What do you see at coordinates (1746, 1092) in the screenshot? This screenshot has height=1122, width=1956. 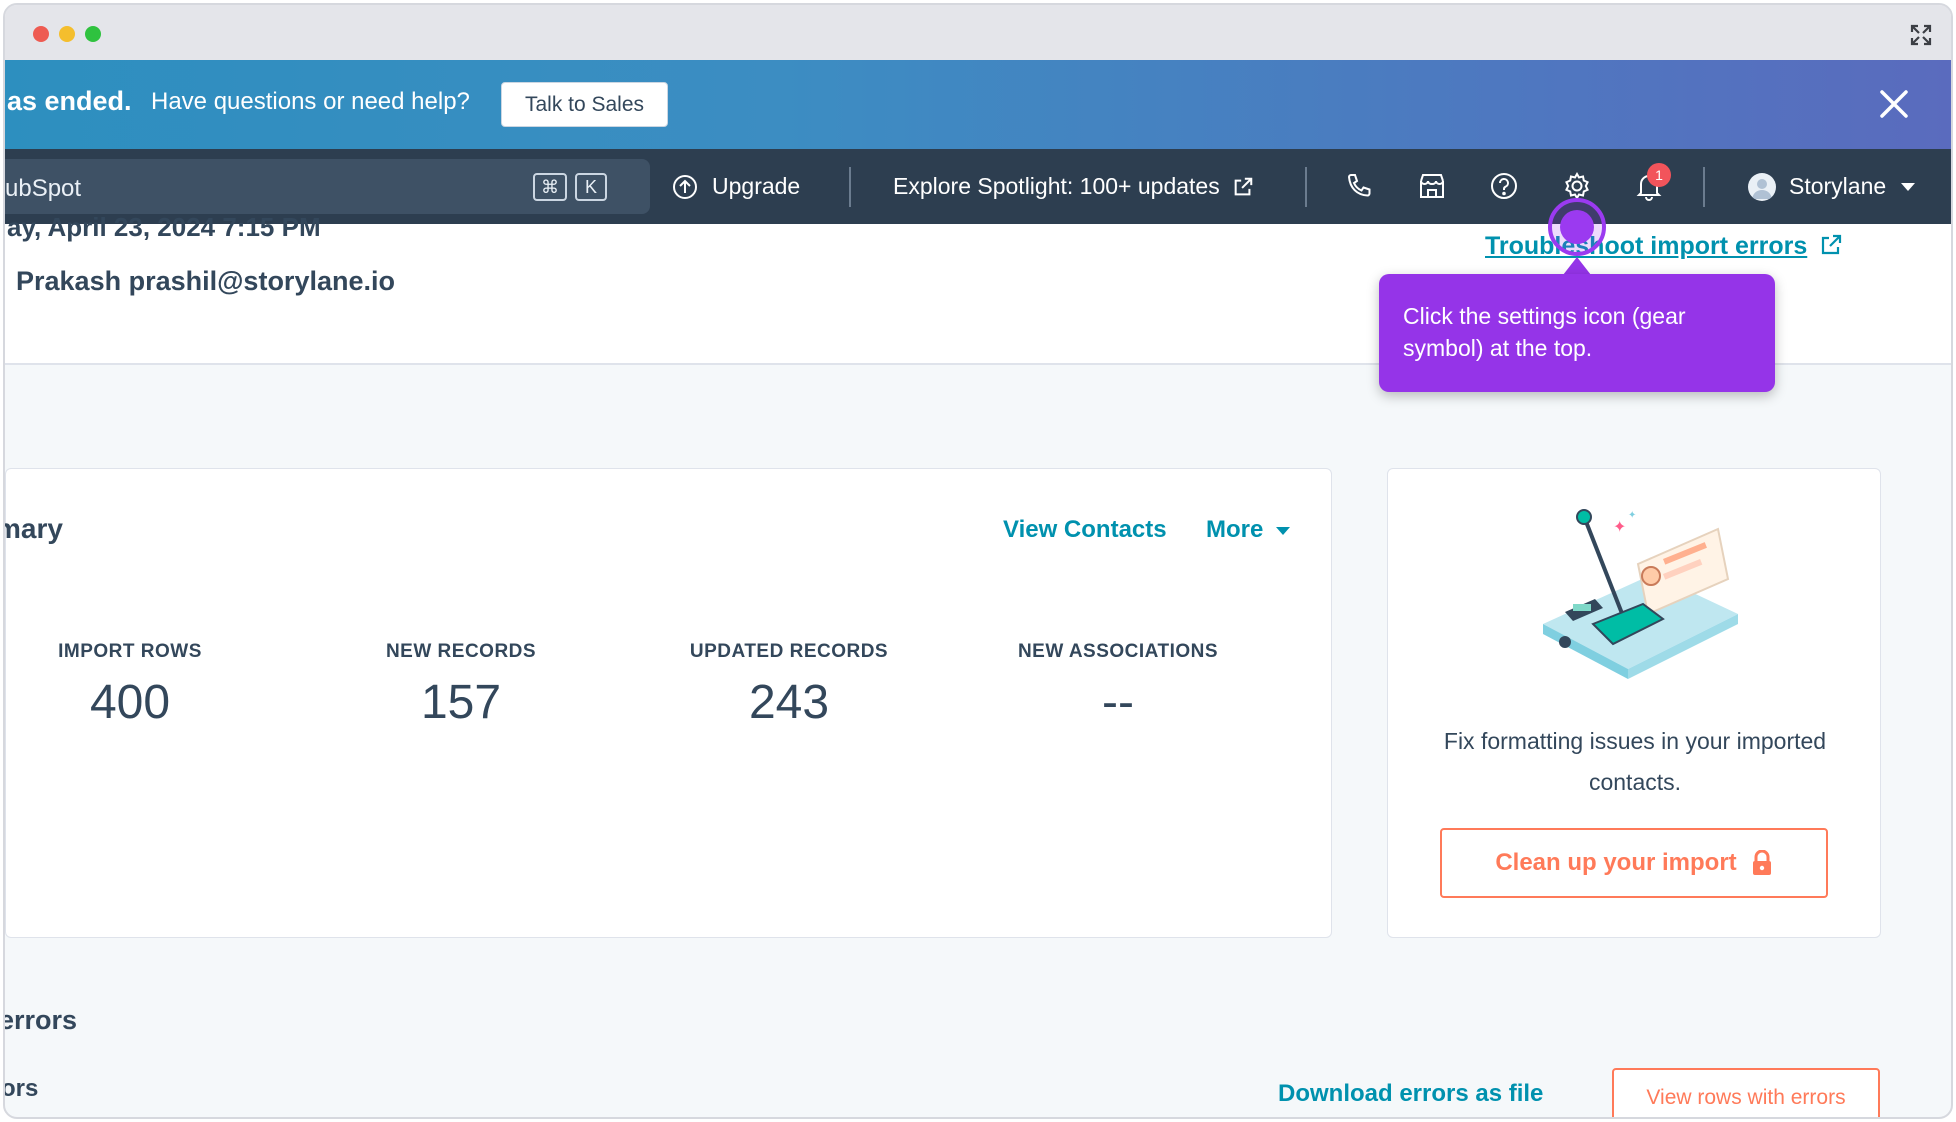 I see `view-rows-with-errors-button: View rows with errors` at bounding box center [1746, 1092].